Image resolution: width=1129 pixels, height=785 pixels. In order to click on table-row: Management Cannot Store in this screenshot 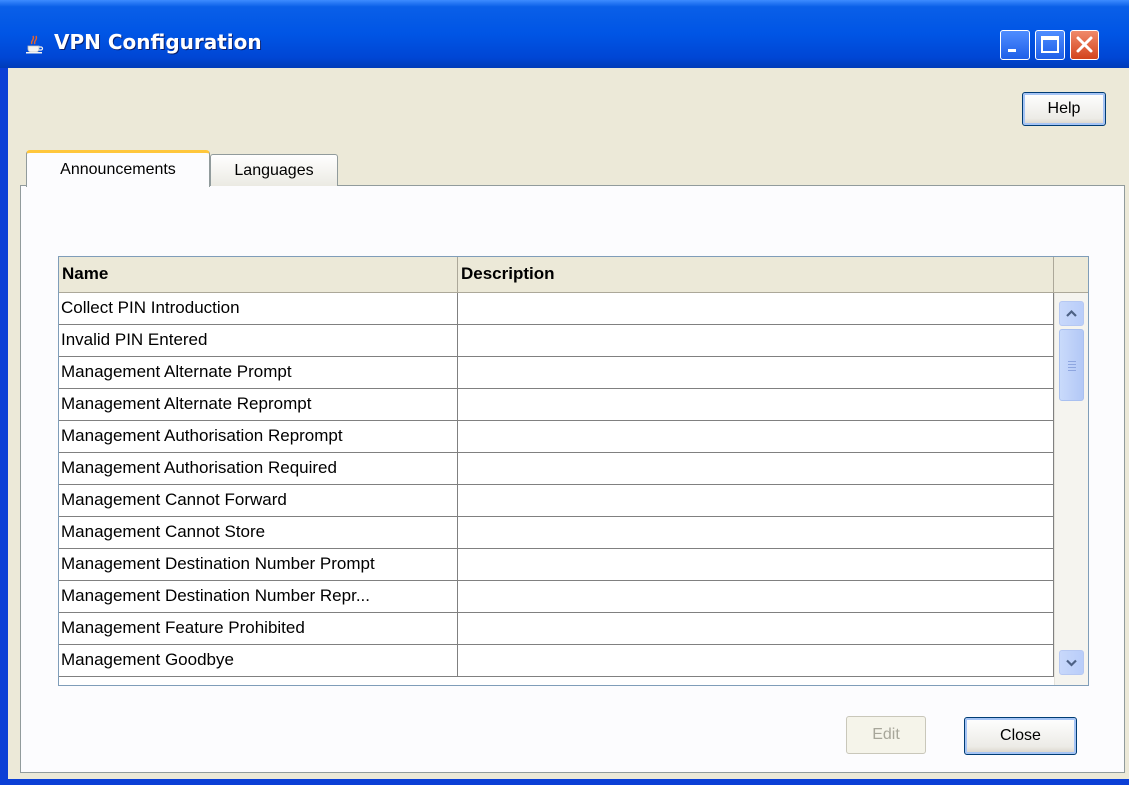, I will do `click(556, 533)`.